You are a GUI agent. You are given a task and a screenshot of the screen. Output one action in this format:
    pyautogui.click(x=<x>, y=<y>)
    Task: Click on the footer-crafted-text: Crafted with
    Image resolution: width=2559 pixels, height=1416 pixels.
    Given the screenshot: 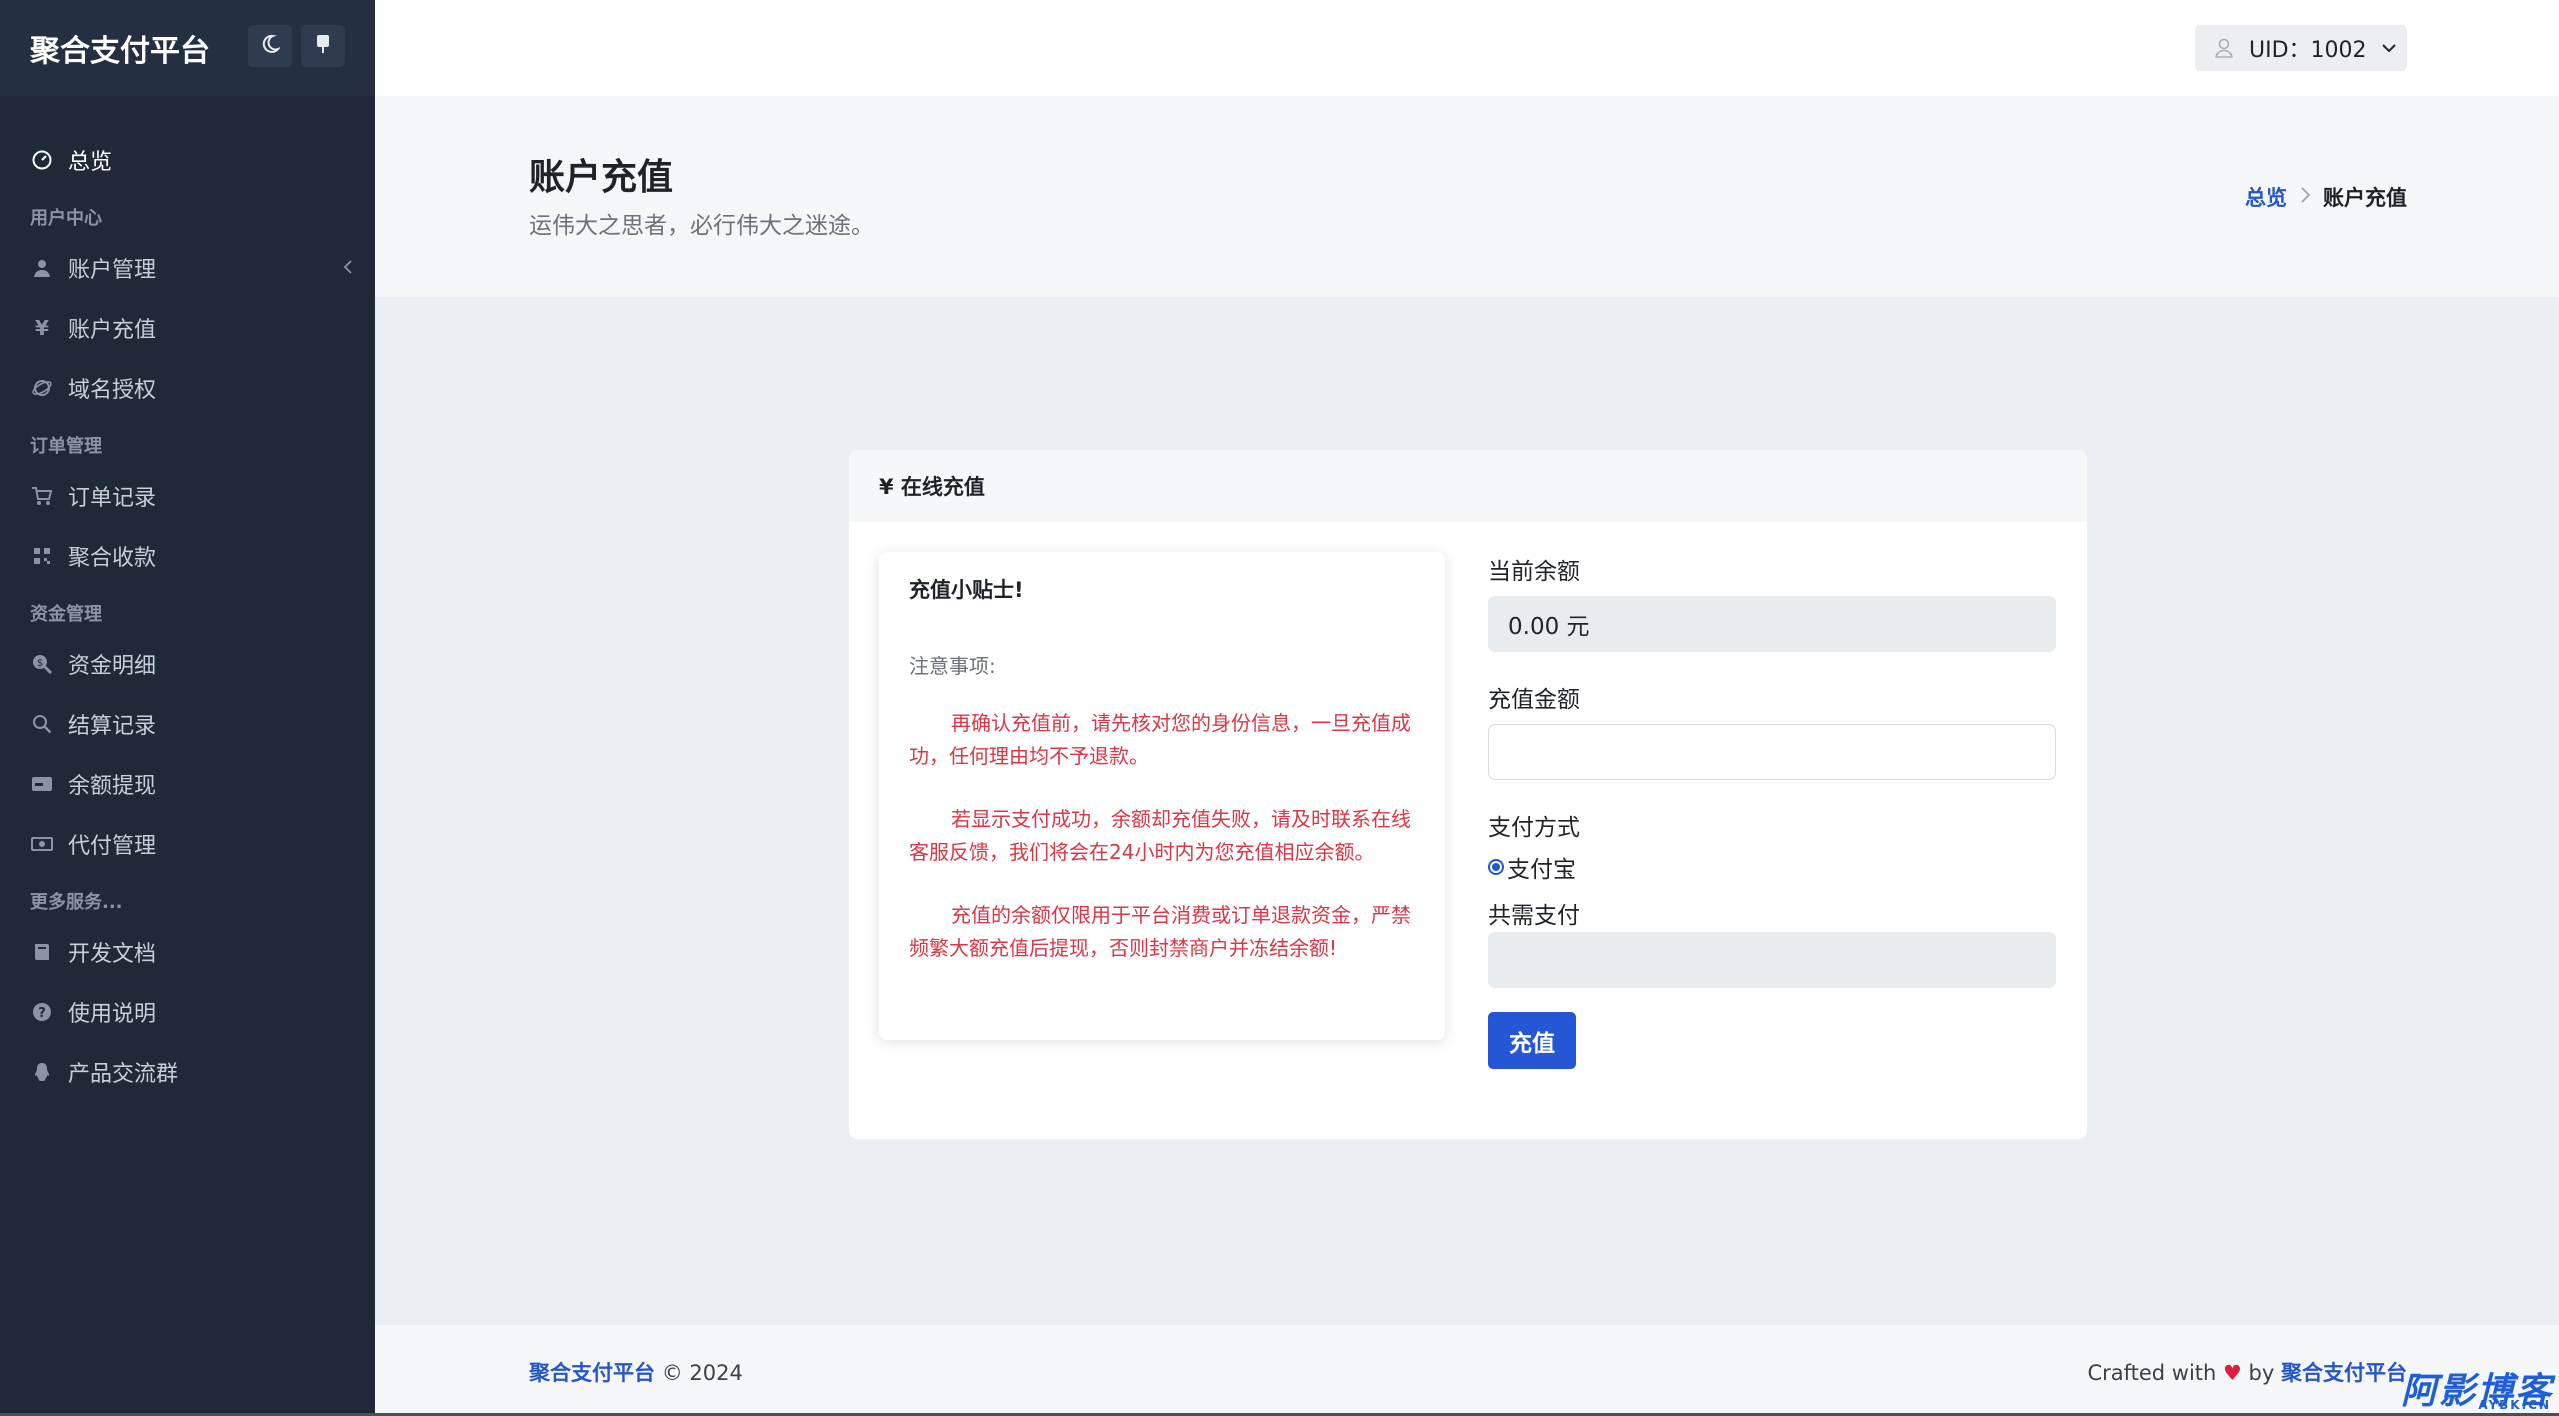 What is the action you would take?
    pyautogui.click(x=2152, y=1373)
    